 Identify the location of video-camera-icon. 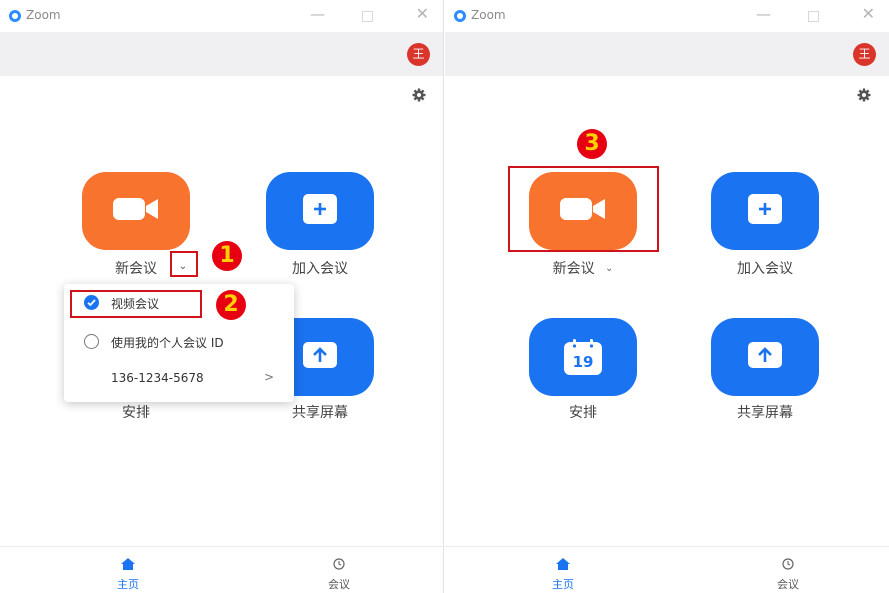
(136, 211).